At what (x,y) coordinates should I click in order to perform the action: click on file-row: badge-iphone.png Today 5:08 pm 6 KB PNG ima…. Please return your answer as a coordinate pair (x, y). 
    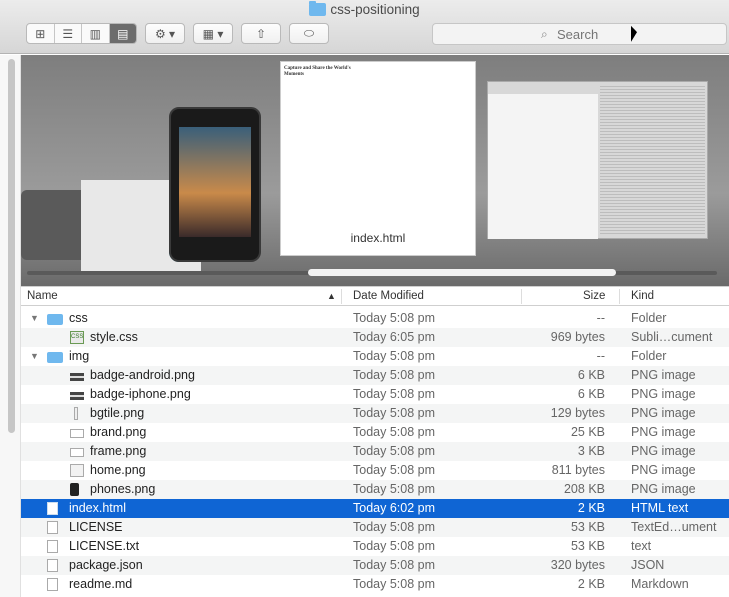
    Looking at the image, I should click on (375, 394).